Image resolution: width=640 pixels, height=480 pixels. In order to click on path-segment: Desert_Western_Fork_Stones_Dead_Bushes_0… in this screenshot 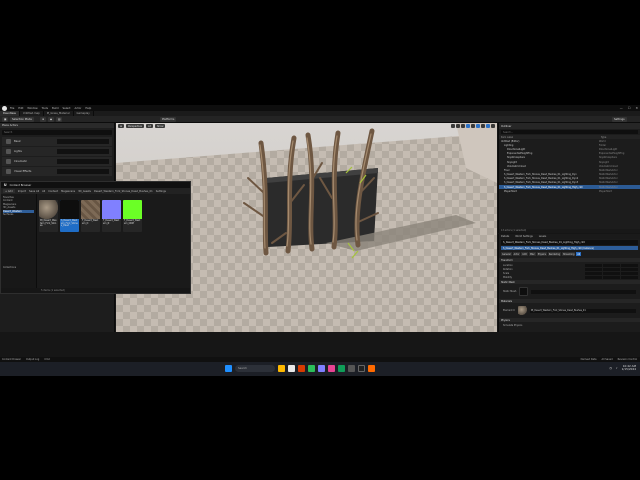, I will do `click(123, 191)`.